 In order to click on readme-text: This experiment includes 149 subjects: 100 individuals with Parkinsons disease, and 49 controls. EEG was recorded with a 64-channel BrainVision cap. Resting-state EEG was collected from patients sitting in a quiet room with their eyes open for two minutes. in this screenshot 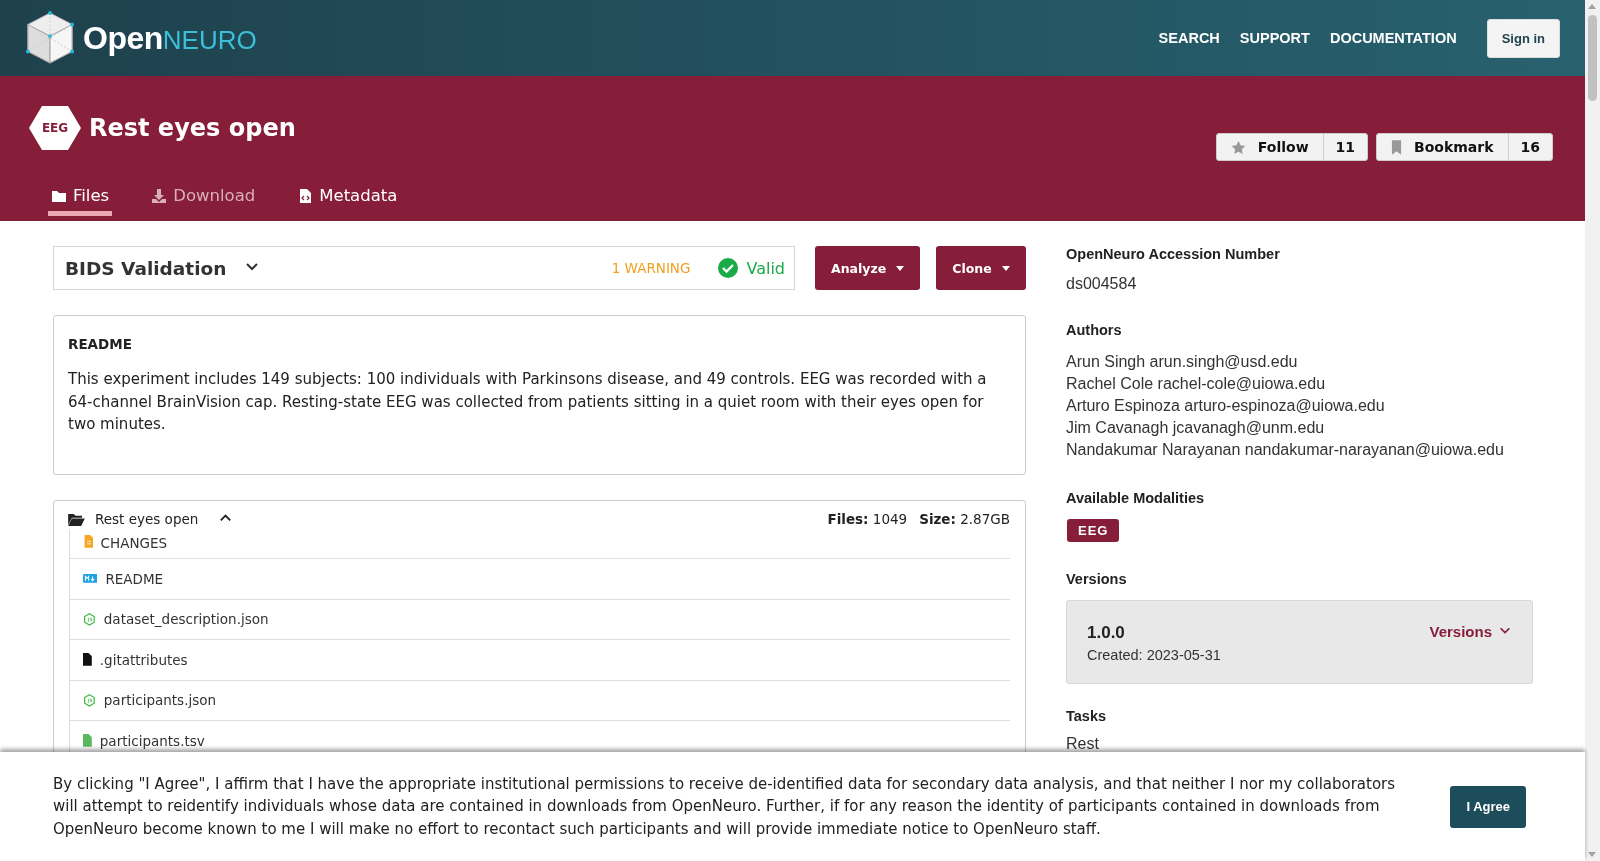, I will do `click(528, 402)`.